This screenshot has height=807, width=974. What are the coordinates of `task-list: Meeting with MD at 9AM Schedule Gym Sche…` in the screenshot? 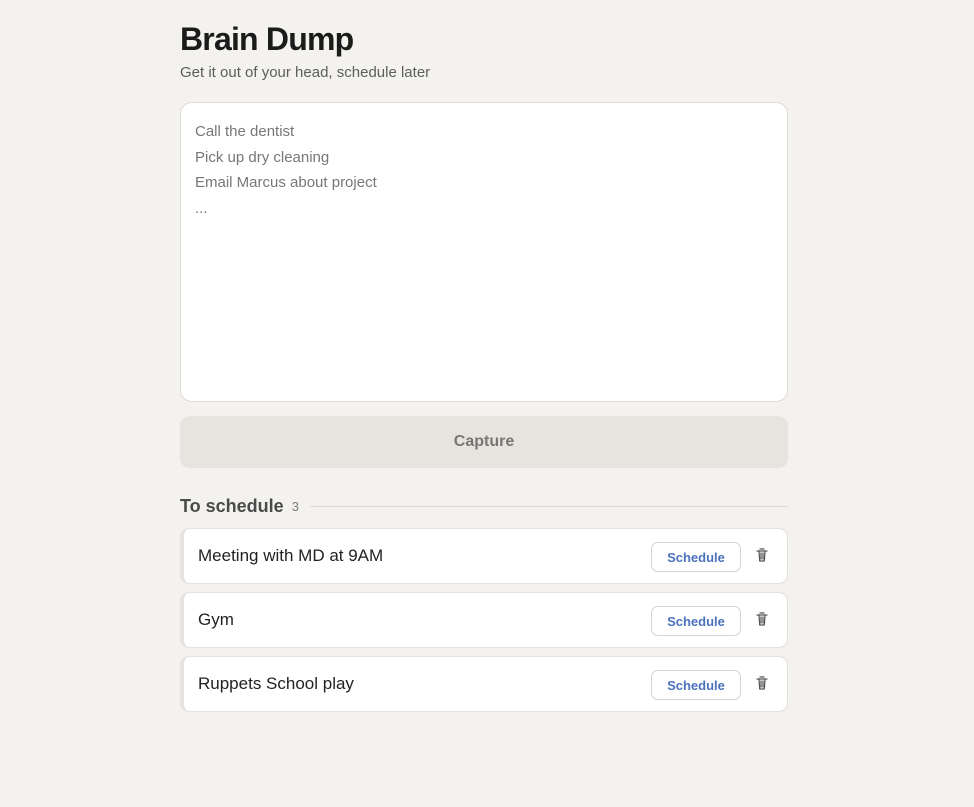 It's located at (484, 624).